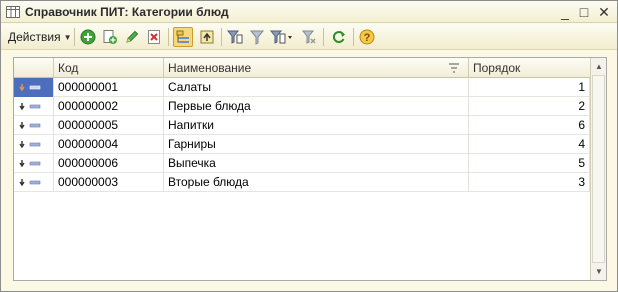  I want to click on title-bar: Справочник ПИТ: Категории блюд _ □ ✕, so click(309, 12).